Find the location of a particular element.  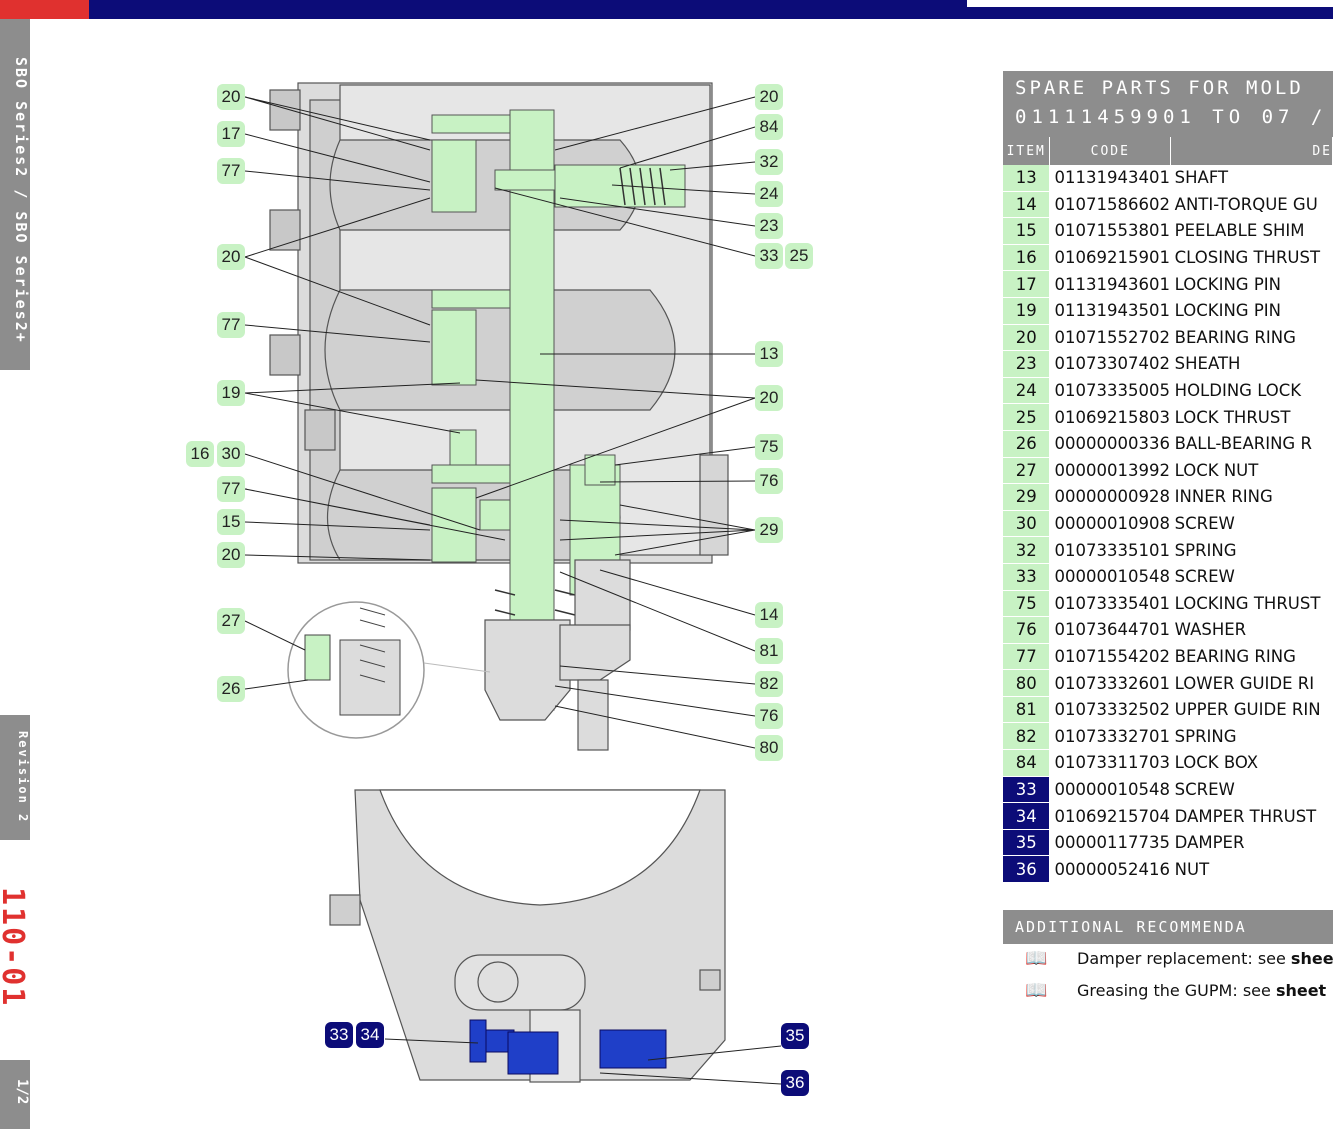

part-description: WASHER is located at coordinates (1251, 630).